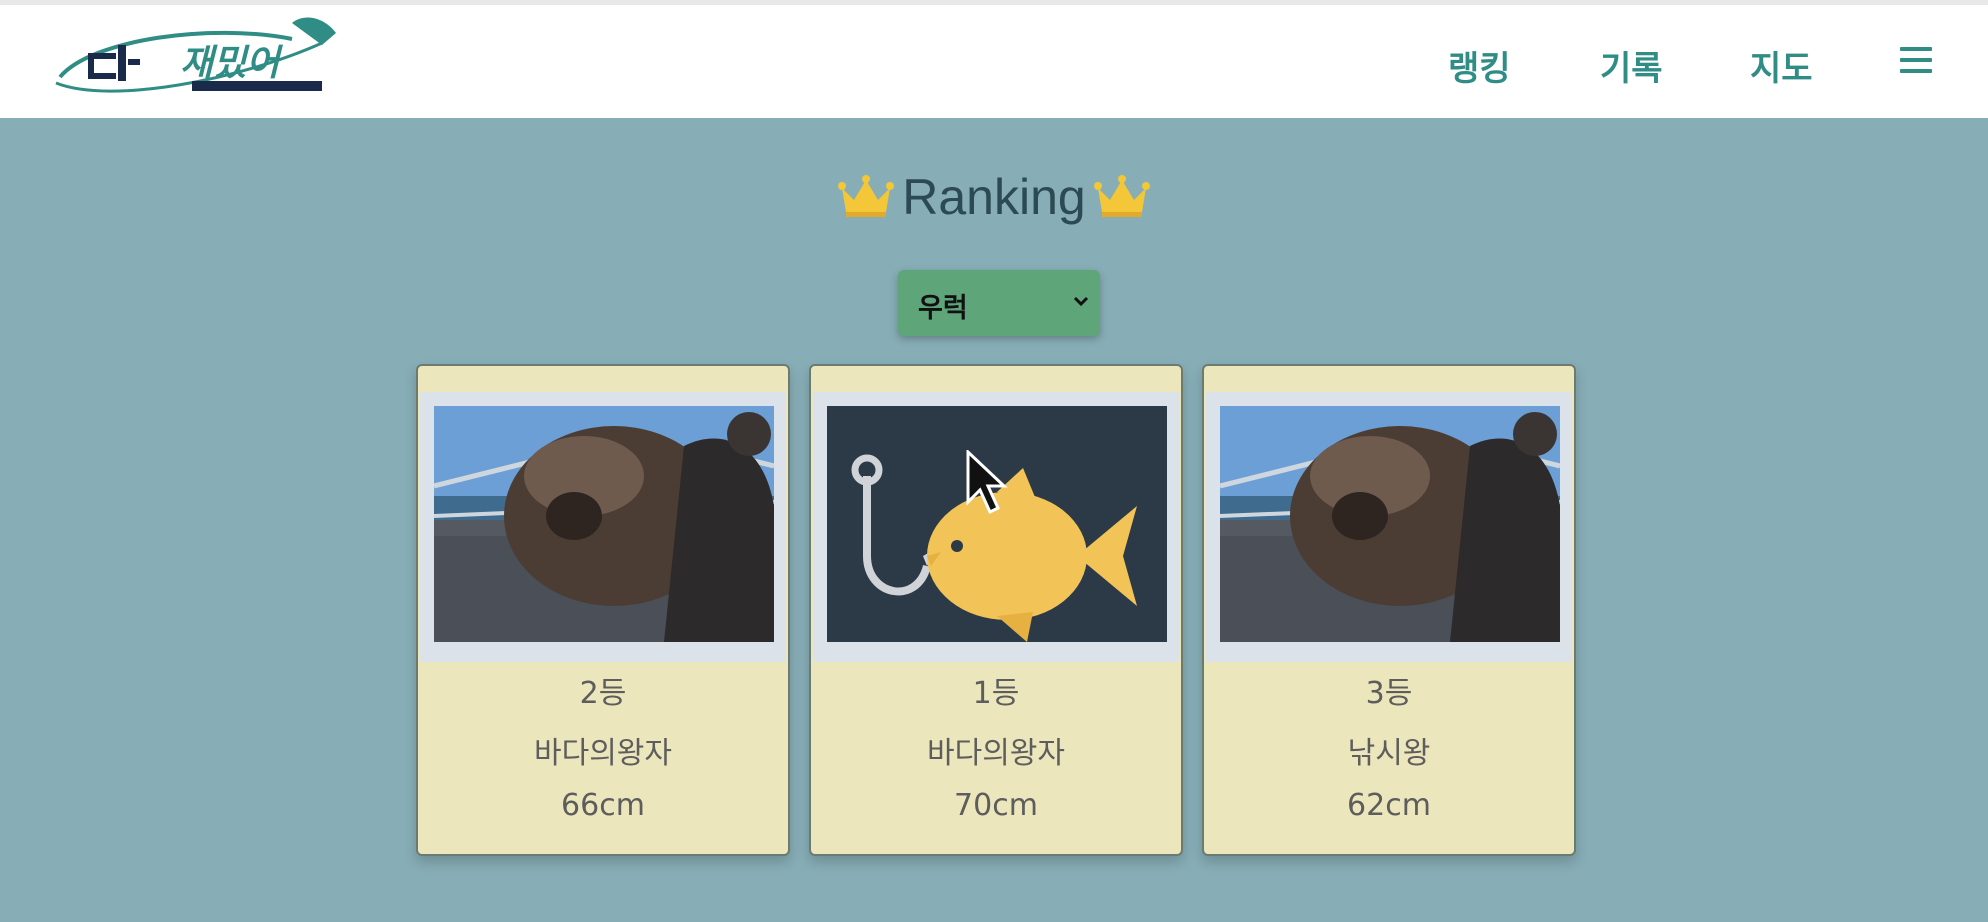 The image size is (1988, 922). I want to click on fish-size: 62cm, so click(1389, 805).